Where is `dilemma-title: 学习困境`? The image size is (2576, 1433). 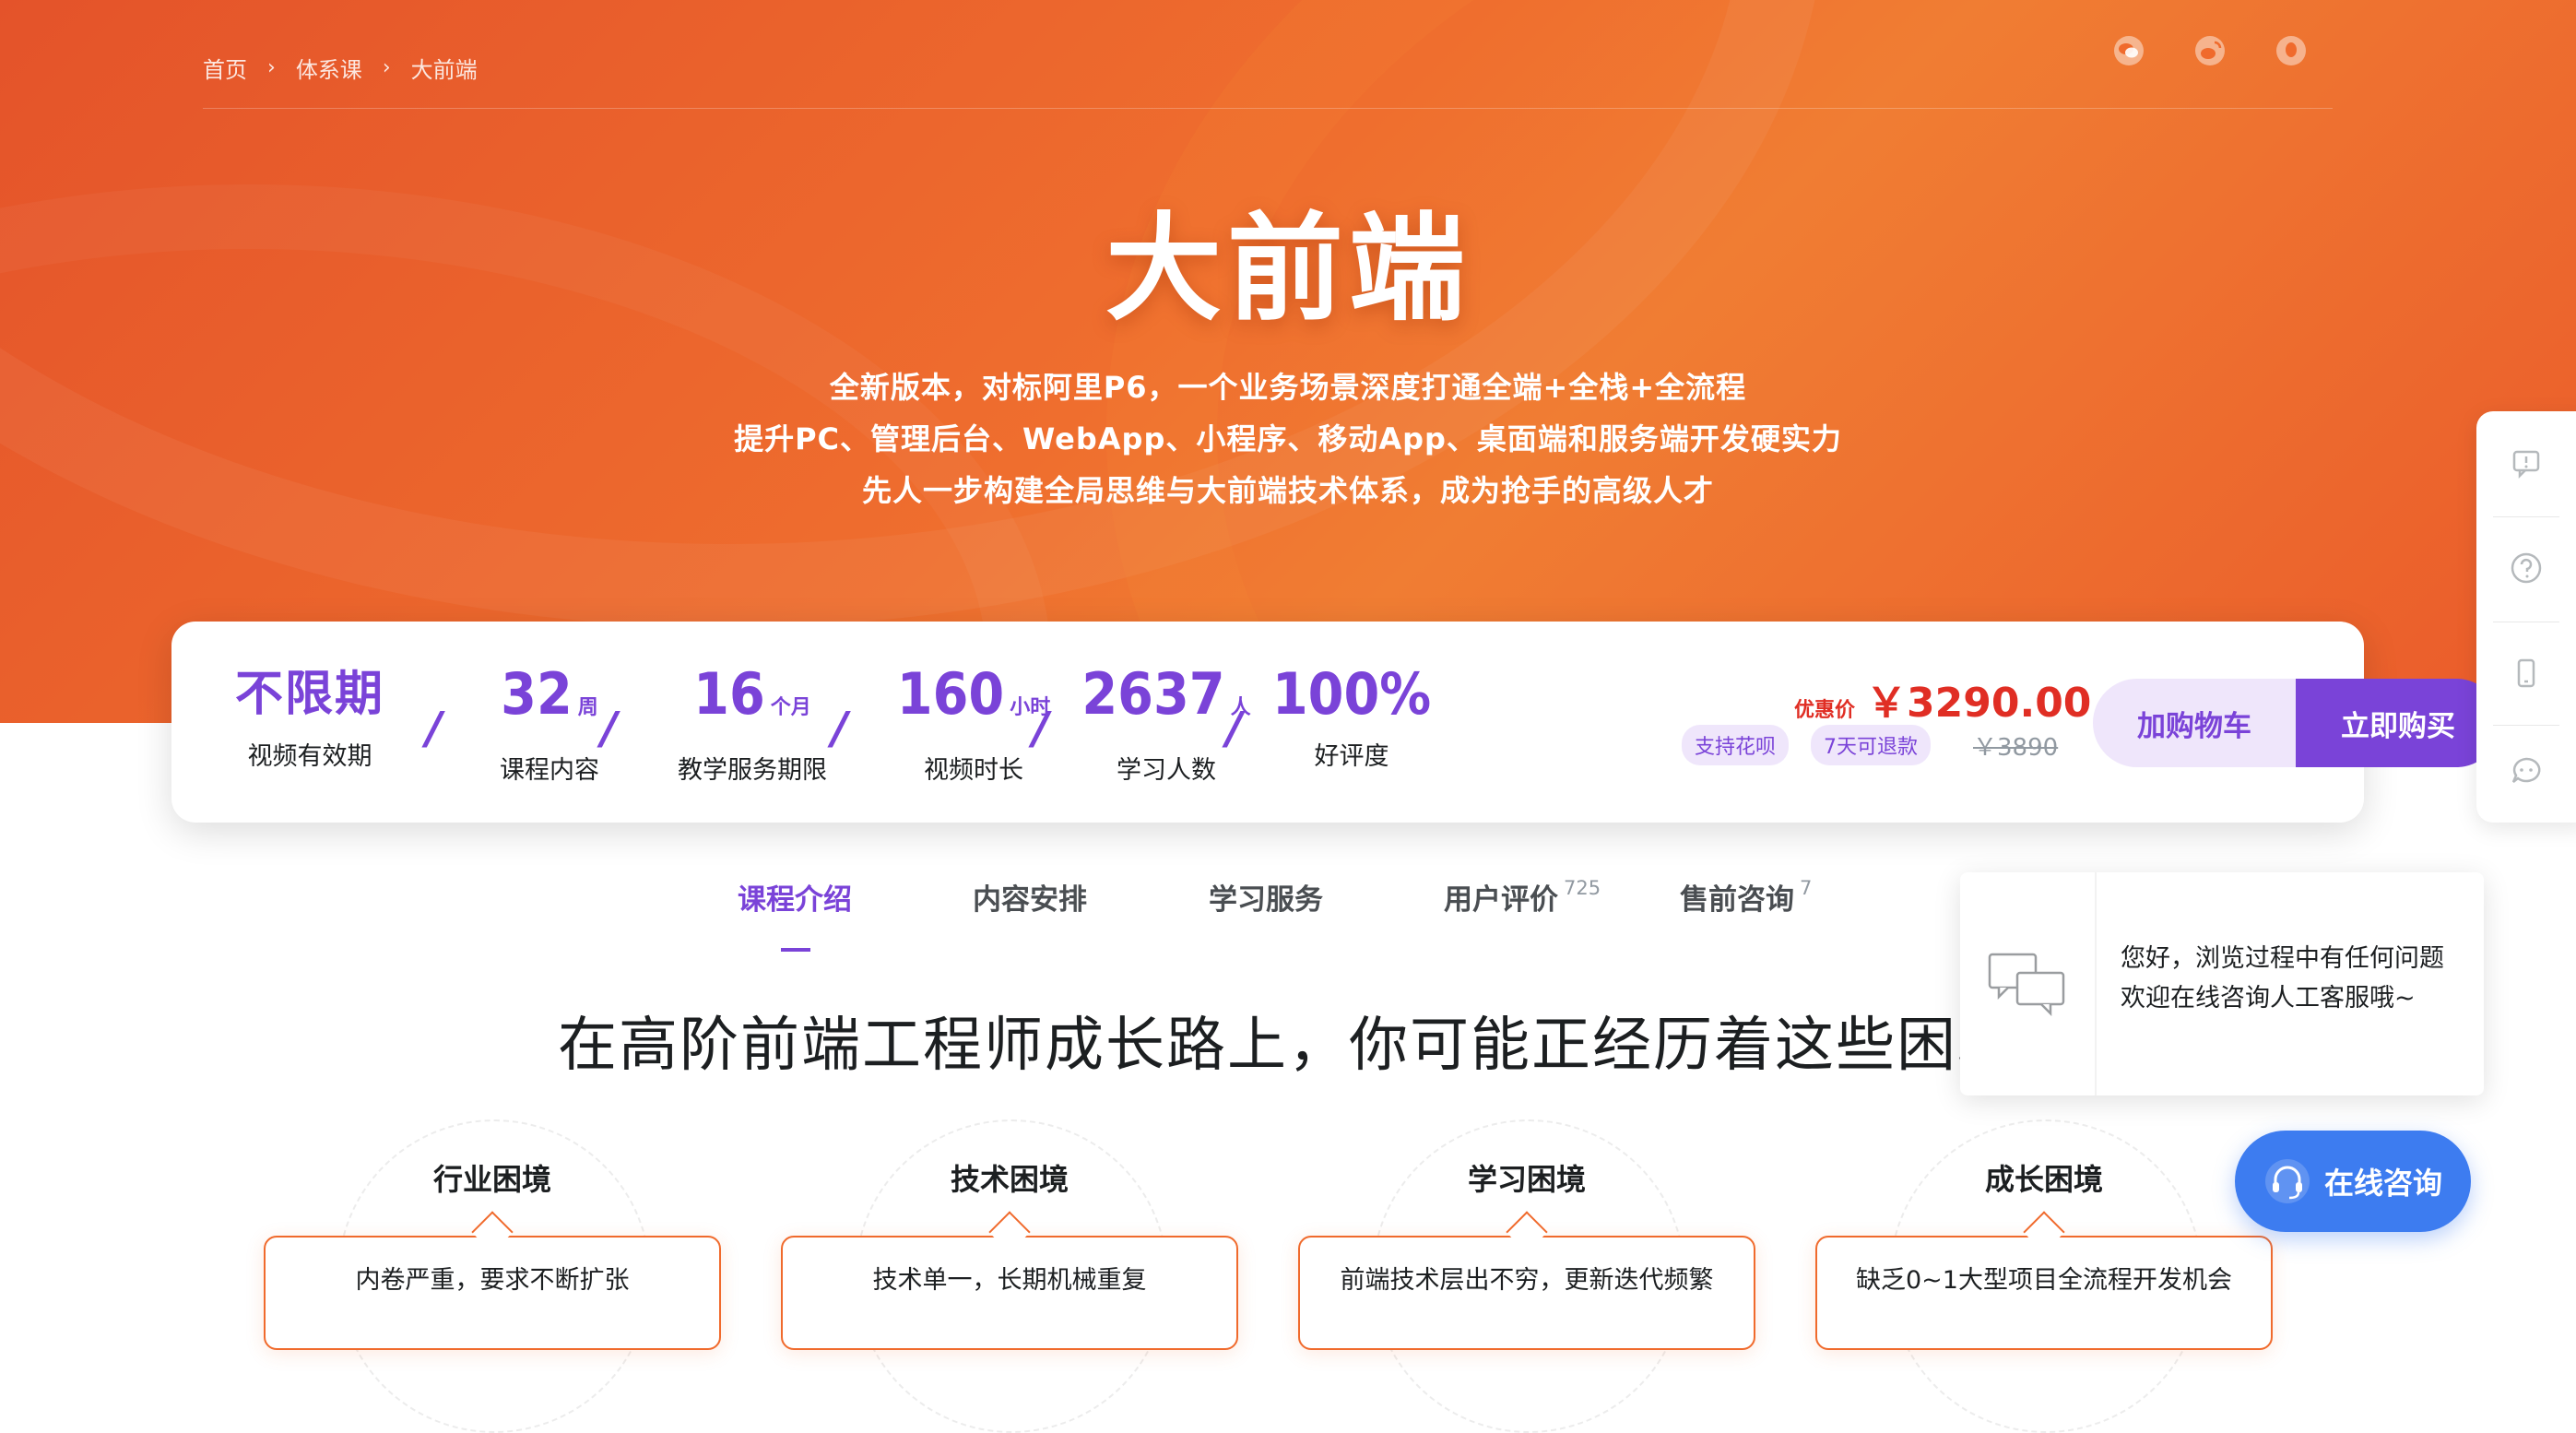 dilemma-title: 学习困境 is located at coordinates (1526, 1179).